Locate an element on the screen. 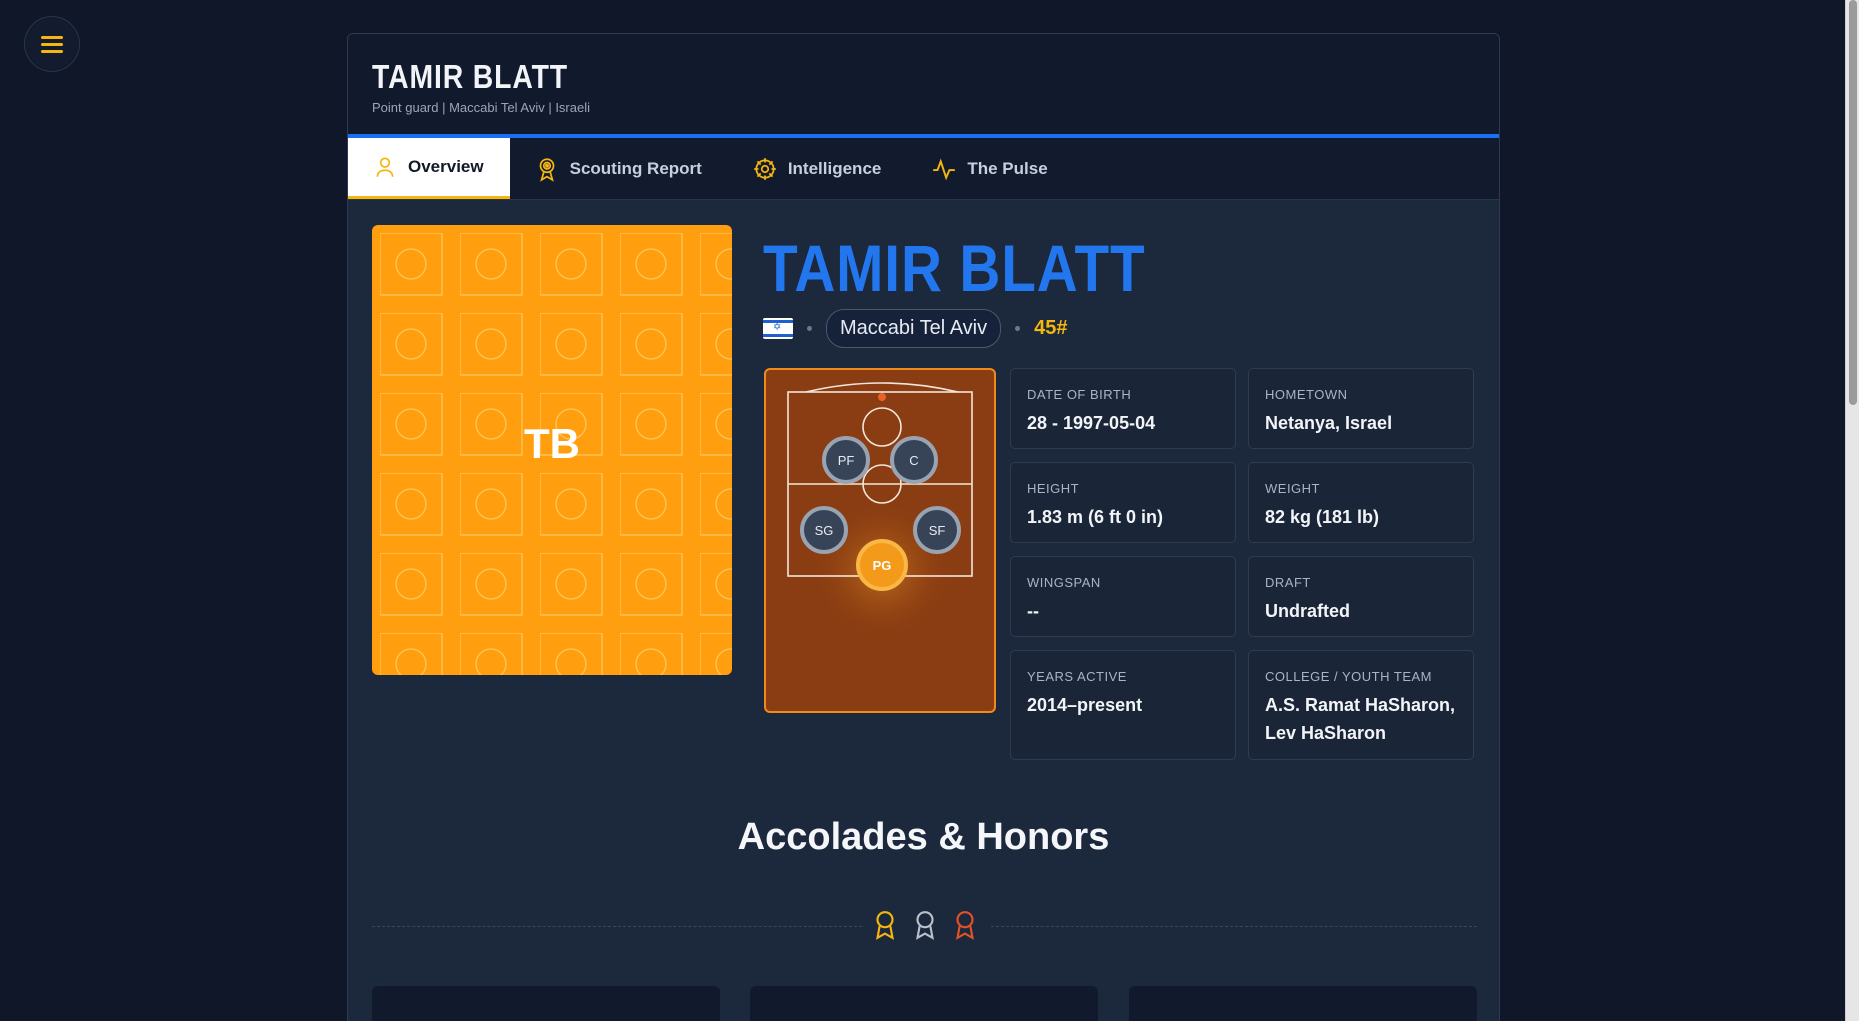 The image size is (1859, 1021). player-photo-placeholder: TB is located at coordinates (552, 450).